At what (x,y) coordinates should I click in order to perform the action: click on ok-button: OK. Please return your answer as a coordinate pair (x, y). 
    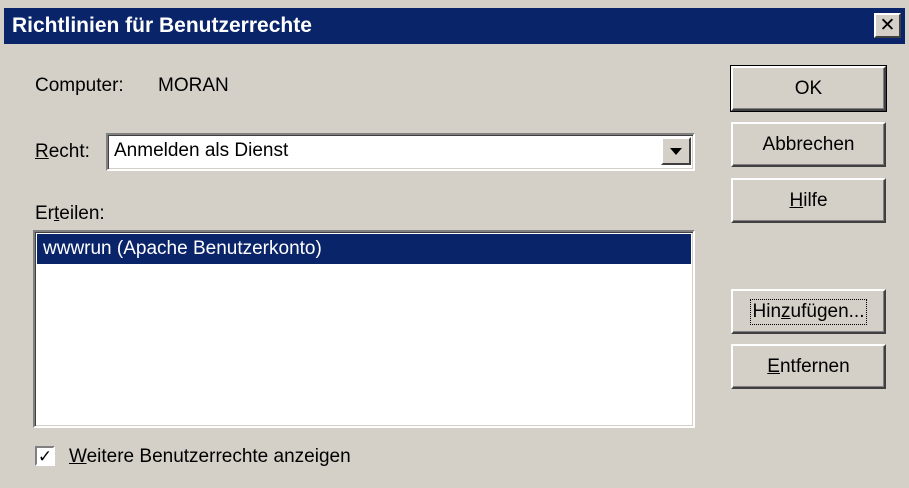
    Looking at the image, I should click on (808, 88).